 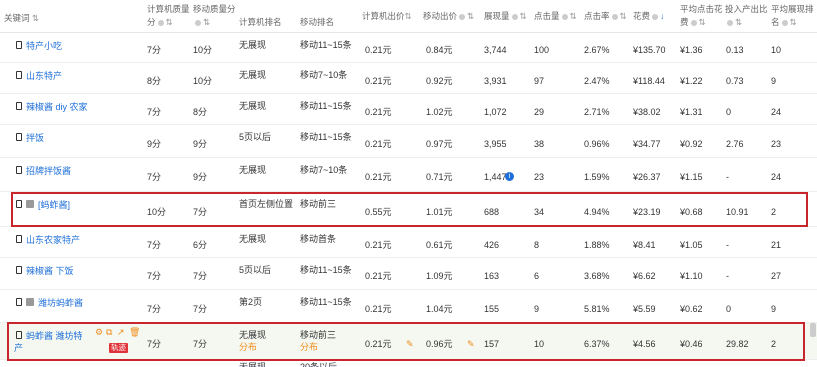 What do you see at coordinates (99, 332) in the screenshot?
I see `settings-icon: ⚙` at bounding box center [99, 332].